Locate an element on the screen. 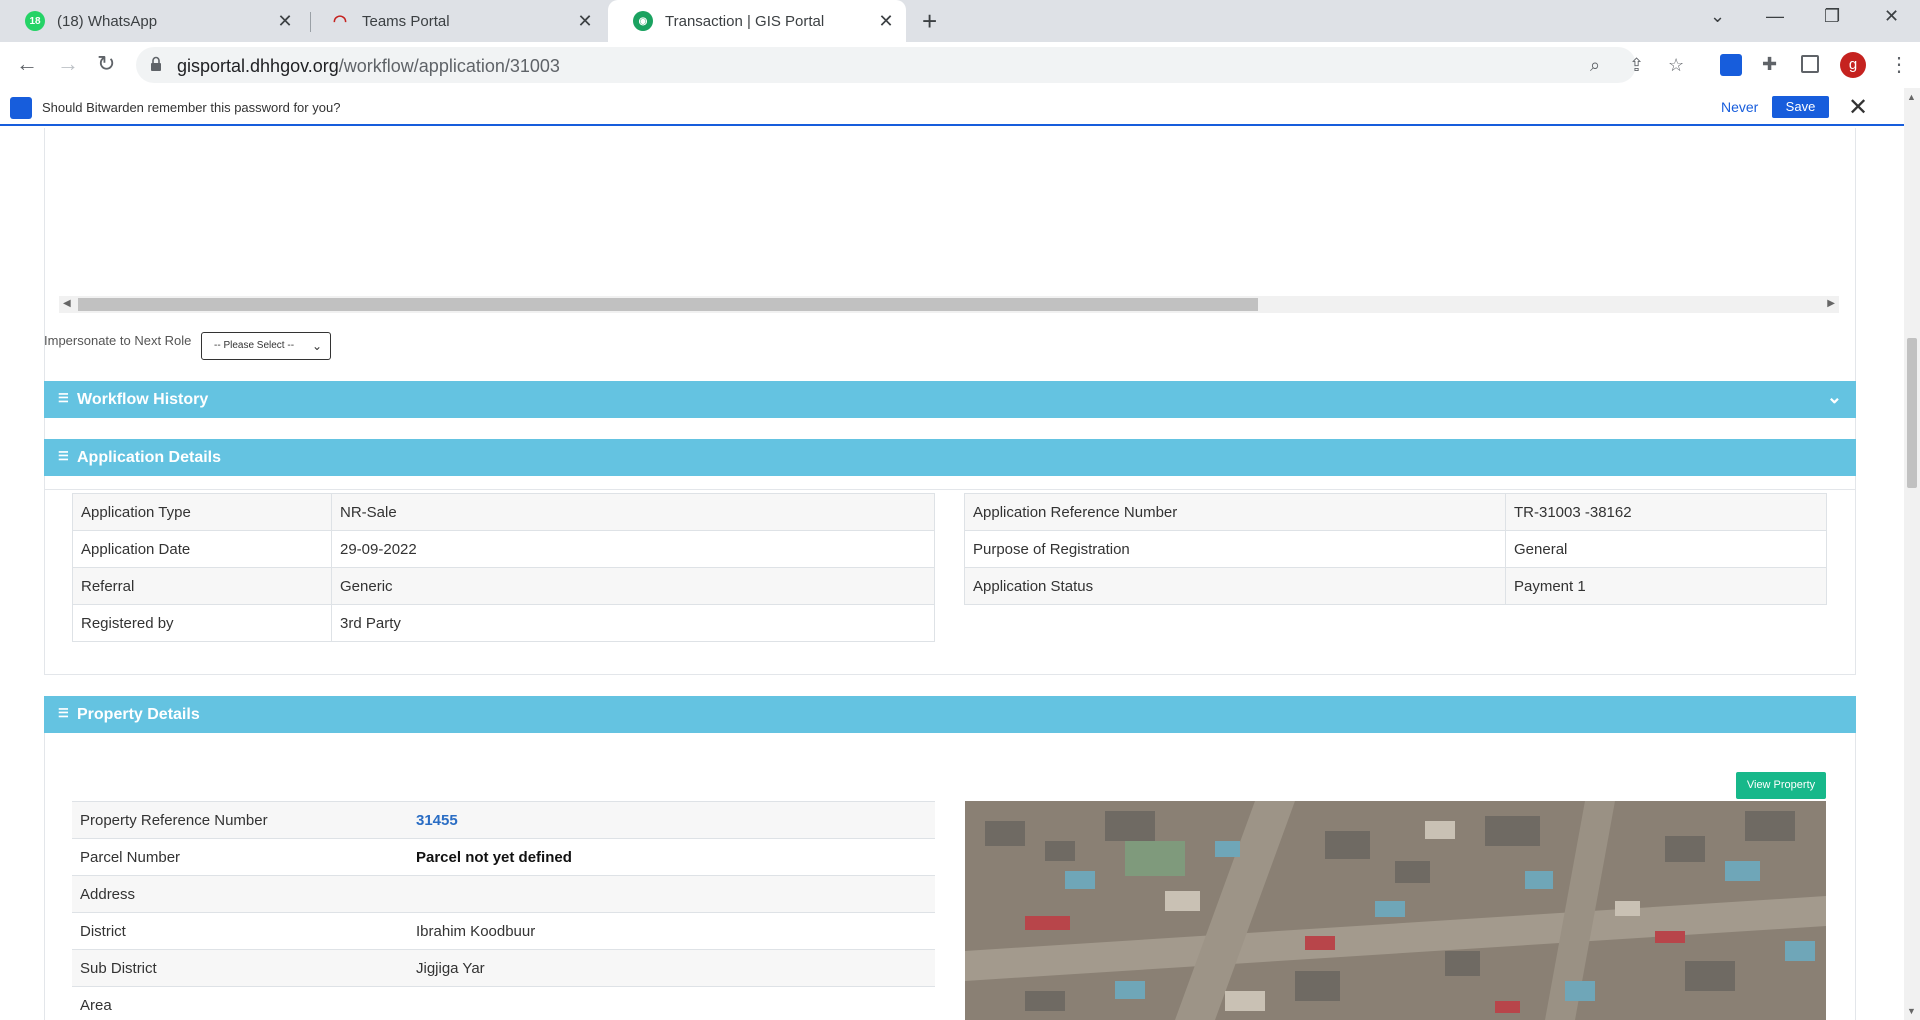 Image resolution: width=1920 pixels, height=1020 pixels. field-value: 29-09-2022 is located at coordinates (633, 549).